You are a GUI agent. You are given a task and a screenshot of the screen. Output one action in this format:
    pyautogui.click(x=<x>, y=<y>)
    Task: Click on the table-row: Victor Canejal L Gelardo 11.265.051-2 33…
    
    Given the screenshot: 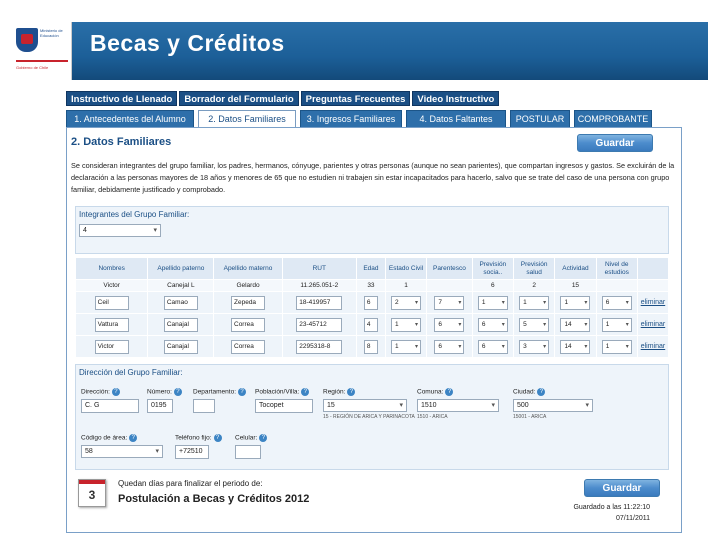 What is the action you would take?
    pyautogui.click(x=372, y=285)
    